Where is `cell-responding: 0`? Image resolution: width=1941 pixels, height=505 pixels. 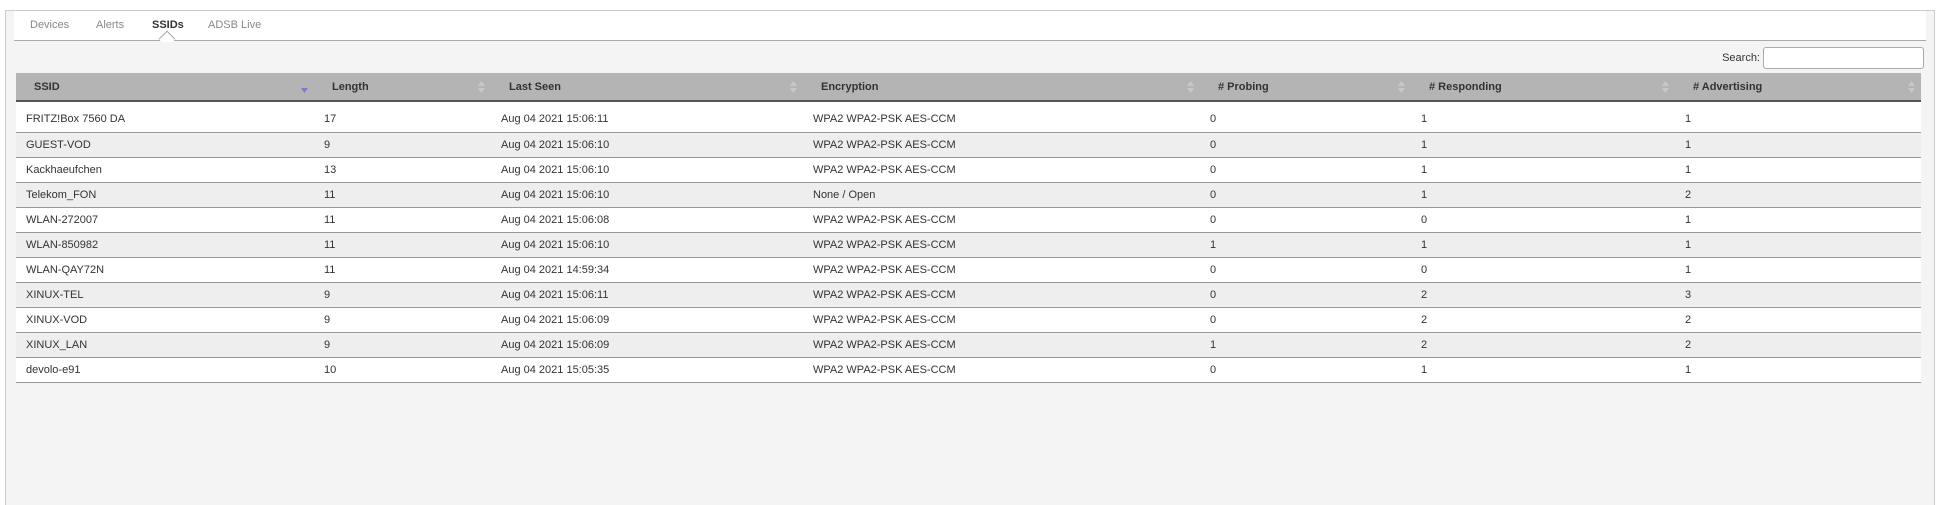 cell-responding: 0 is located at coordinates (1543, 270).